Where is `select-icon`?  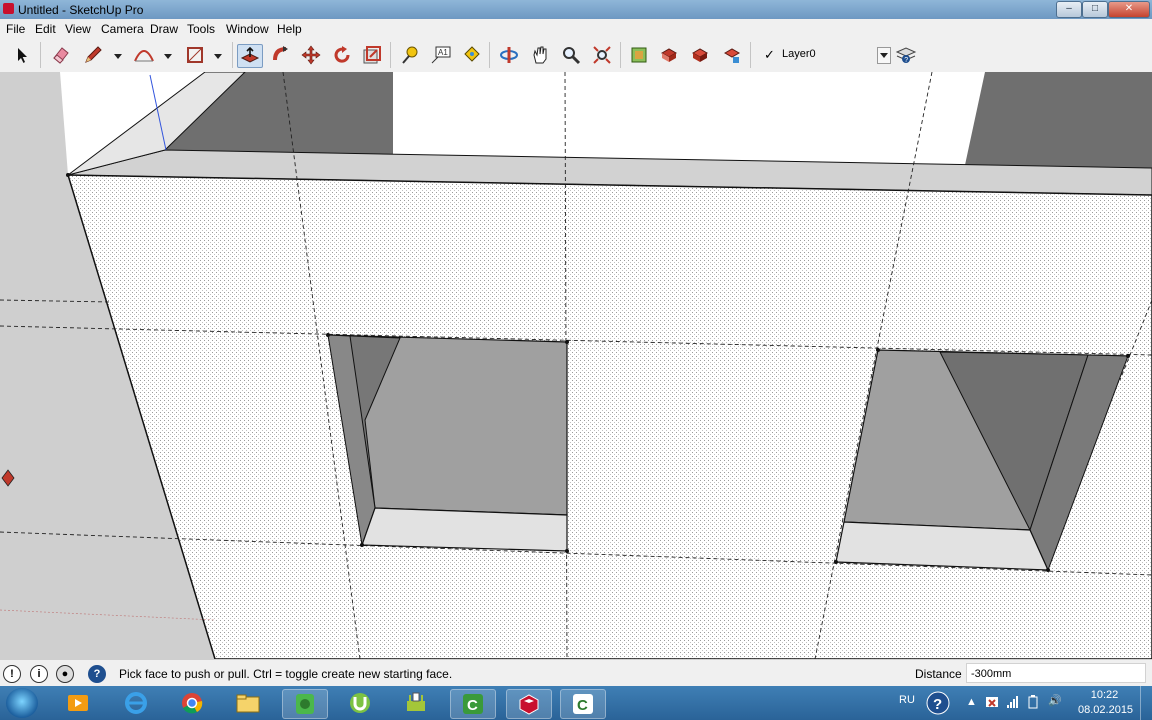
select-icon is located at coordinates (23, 55).